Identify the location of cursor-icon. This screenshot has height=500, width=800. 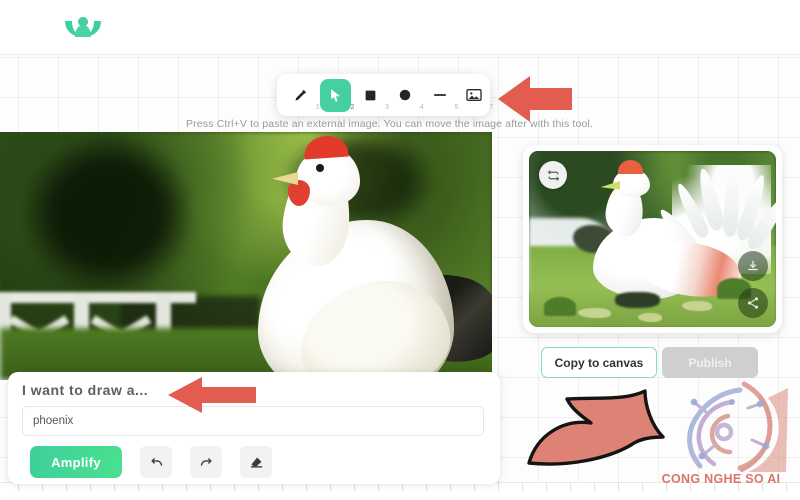
(335, 95).